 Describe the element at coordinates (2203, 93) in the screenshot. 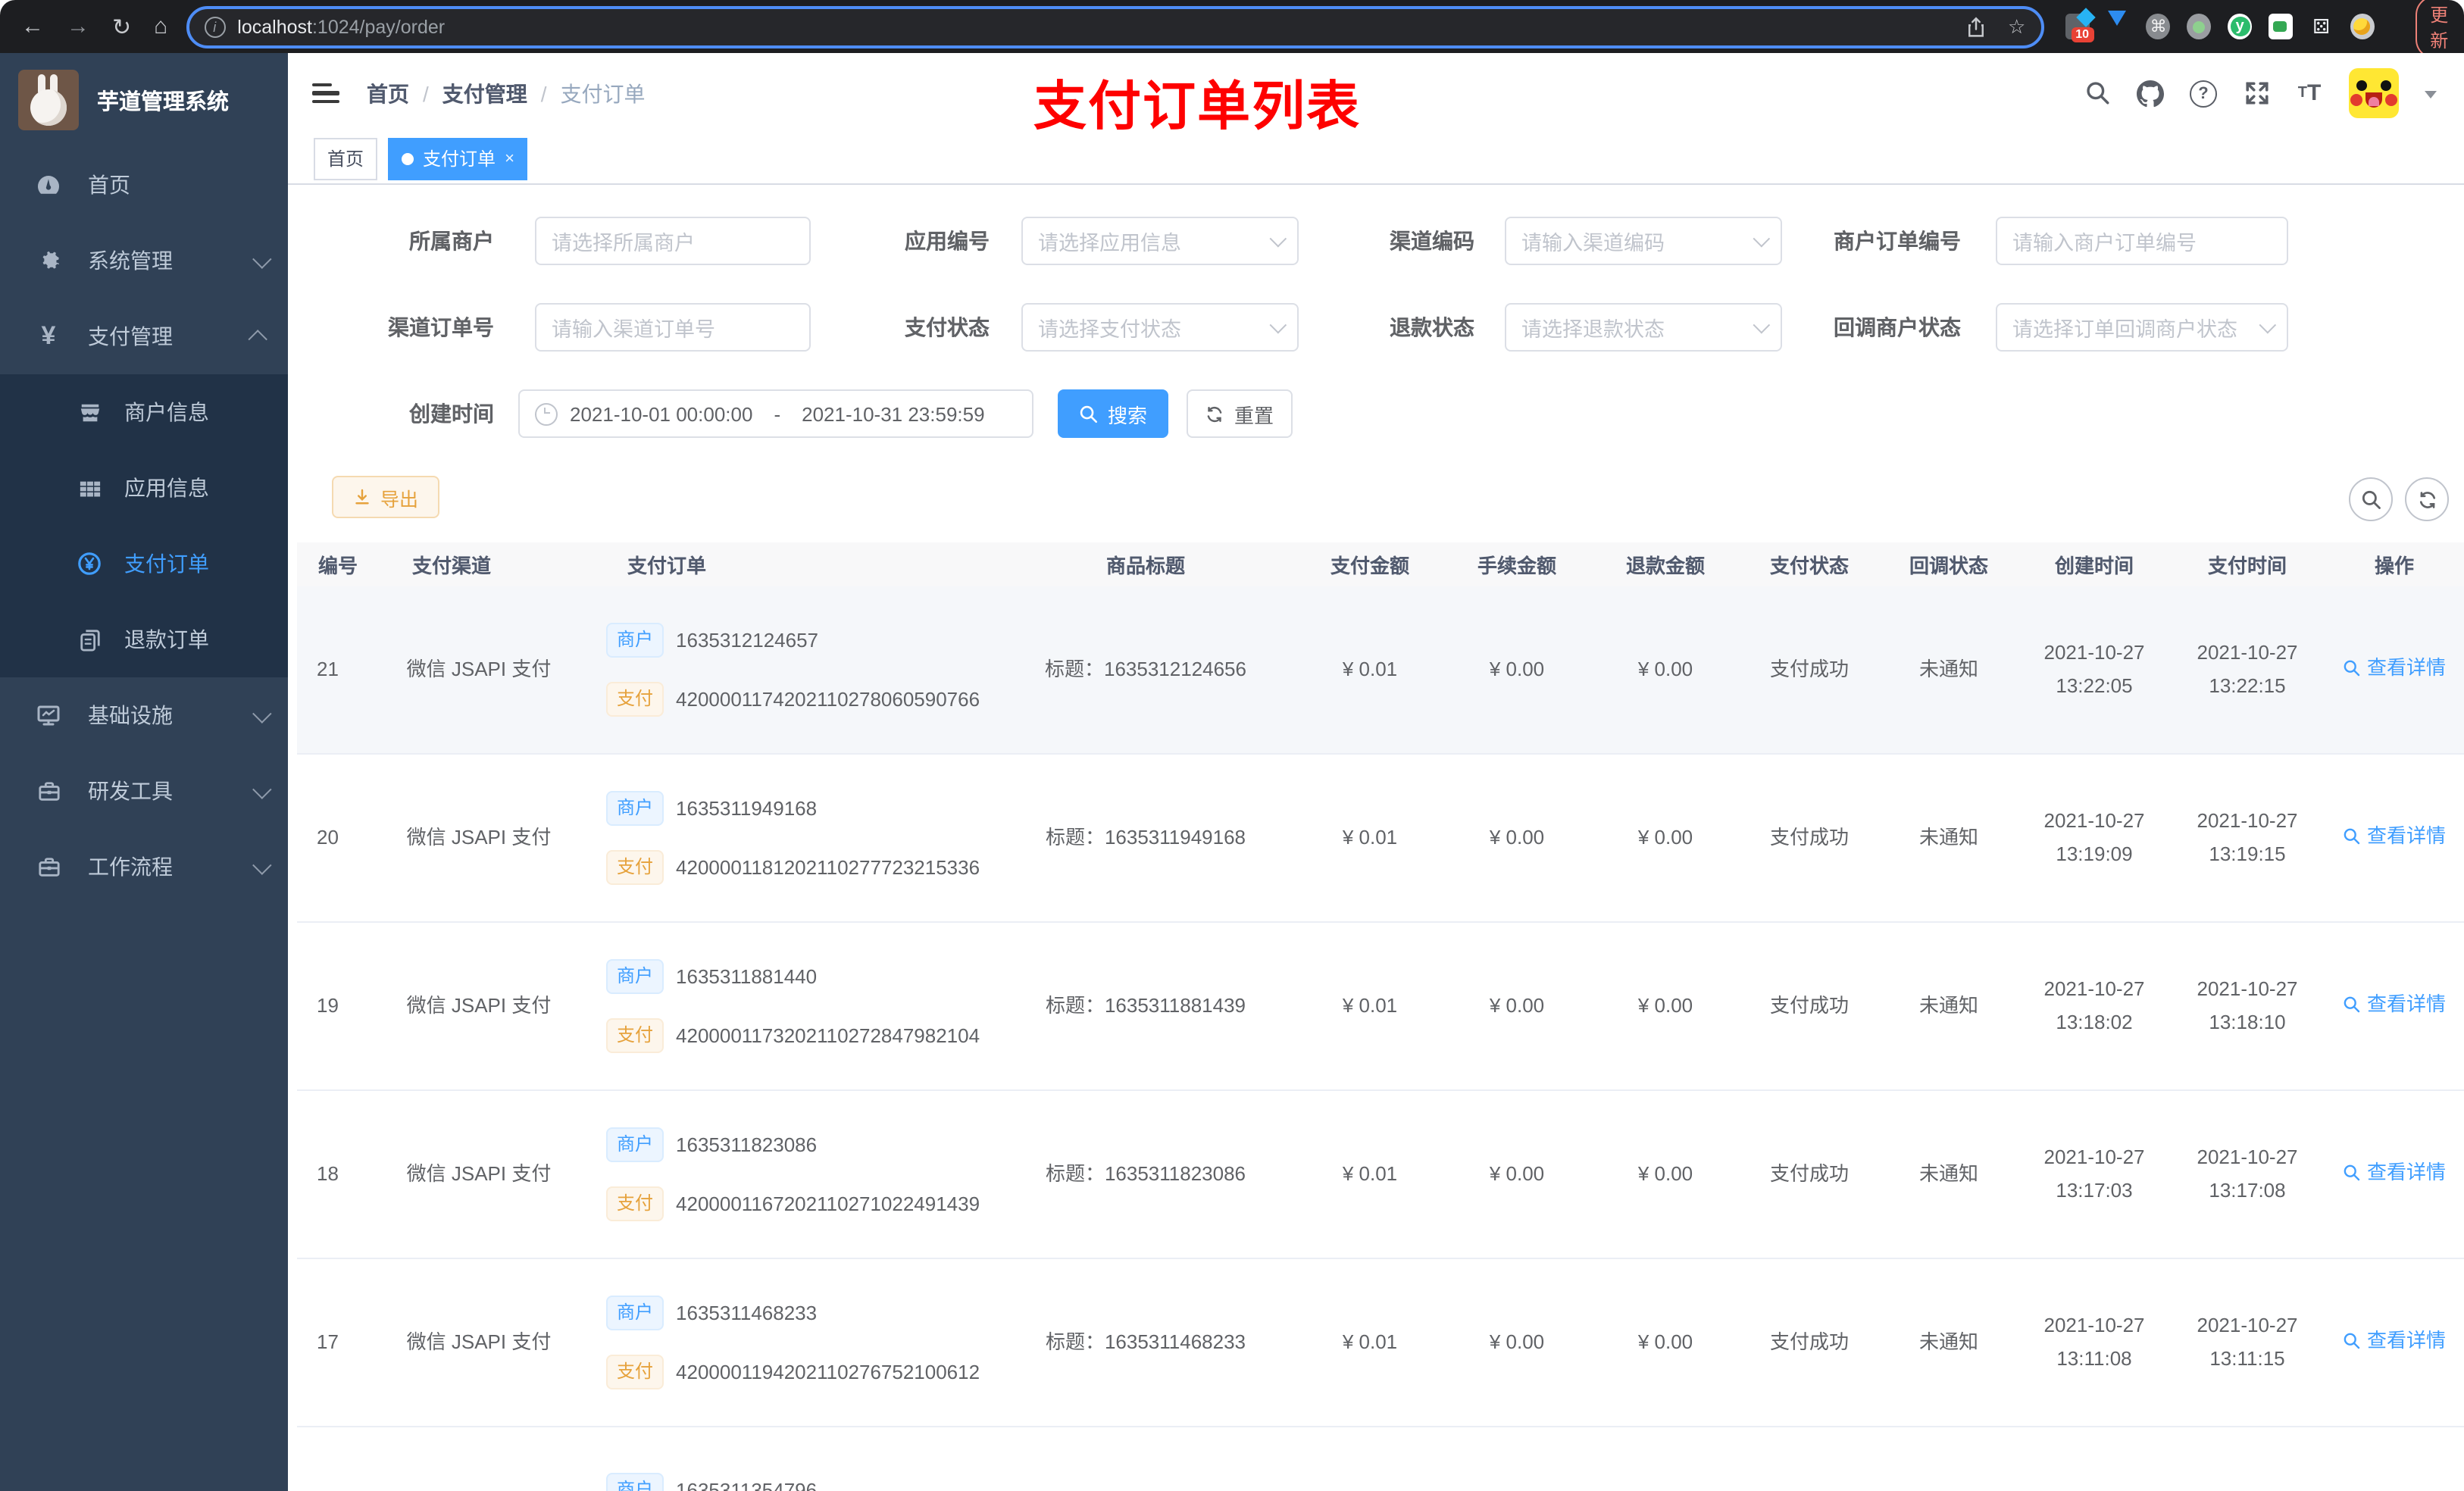

I see `help-icon: ?` at that location.